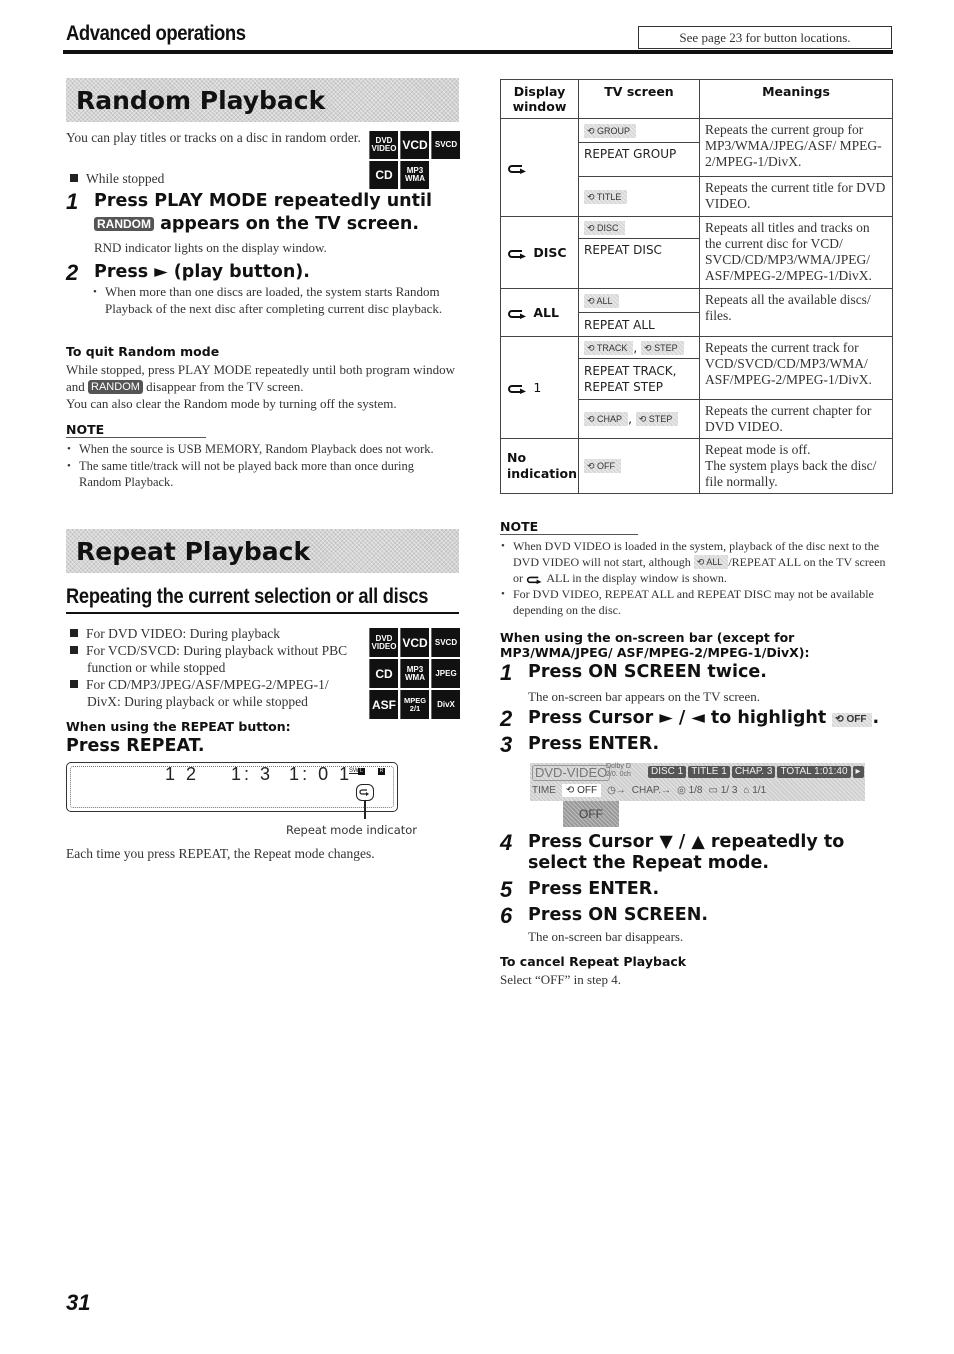  Describe the element at coordinates (639, 324) in the screenshot. I see `tv-text-cell: REPEAT ALL` at that location.